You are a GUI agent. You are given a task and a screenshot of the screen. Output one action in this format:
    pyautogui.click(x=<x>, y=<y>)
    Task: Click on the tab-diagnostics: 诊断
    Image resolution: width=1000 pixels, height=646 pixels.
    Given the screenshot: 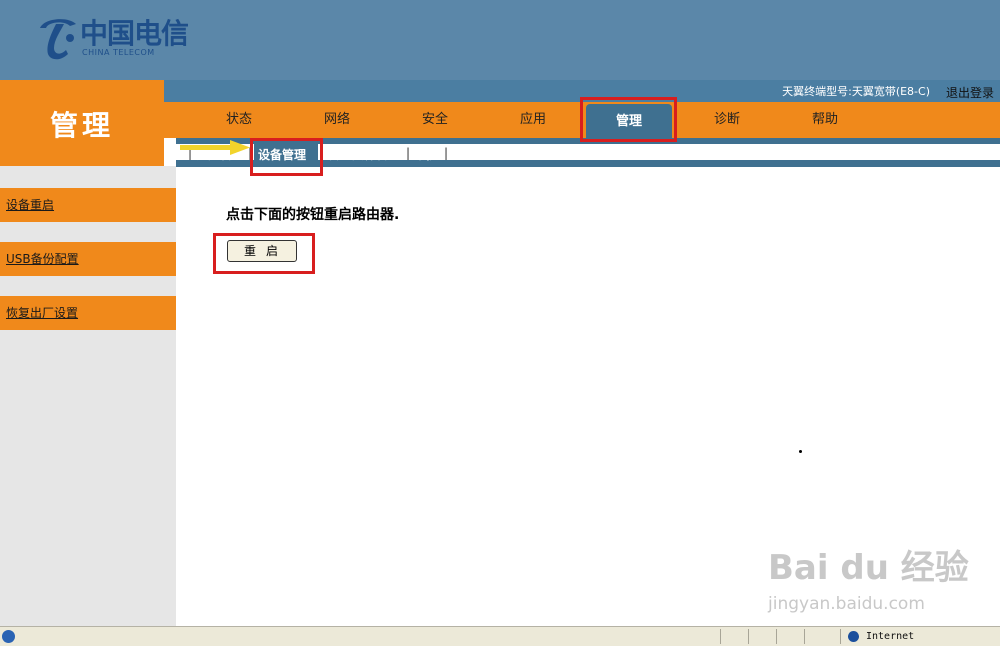 What is the action you would take?
    pyautogui.click(x=727, y=120)
    